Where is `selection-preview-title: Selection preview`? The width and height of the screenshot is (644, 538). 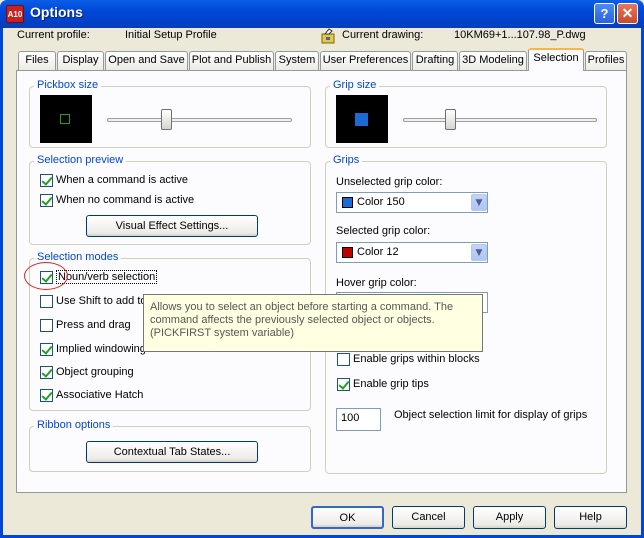
selection-preview-title: Selection preview is located at coordinates (80, 160).